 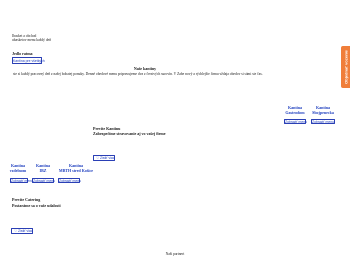 I want to click on canteen-name: MBTH stred Košice, so click(x=76, y=170).